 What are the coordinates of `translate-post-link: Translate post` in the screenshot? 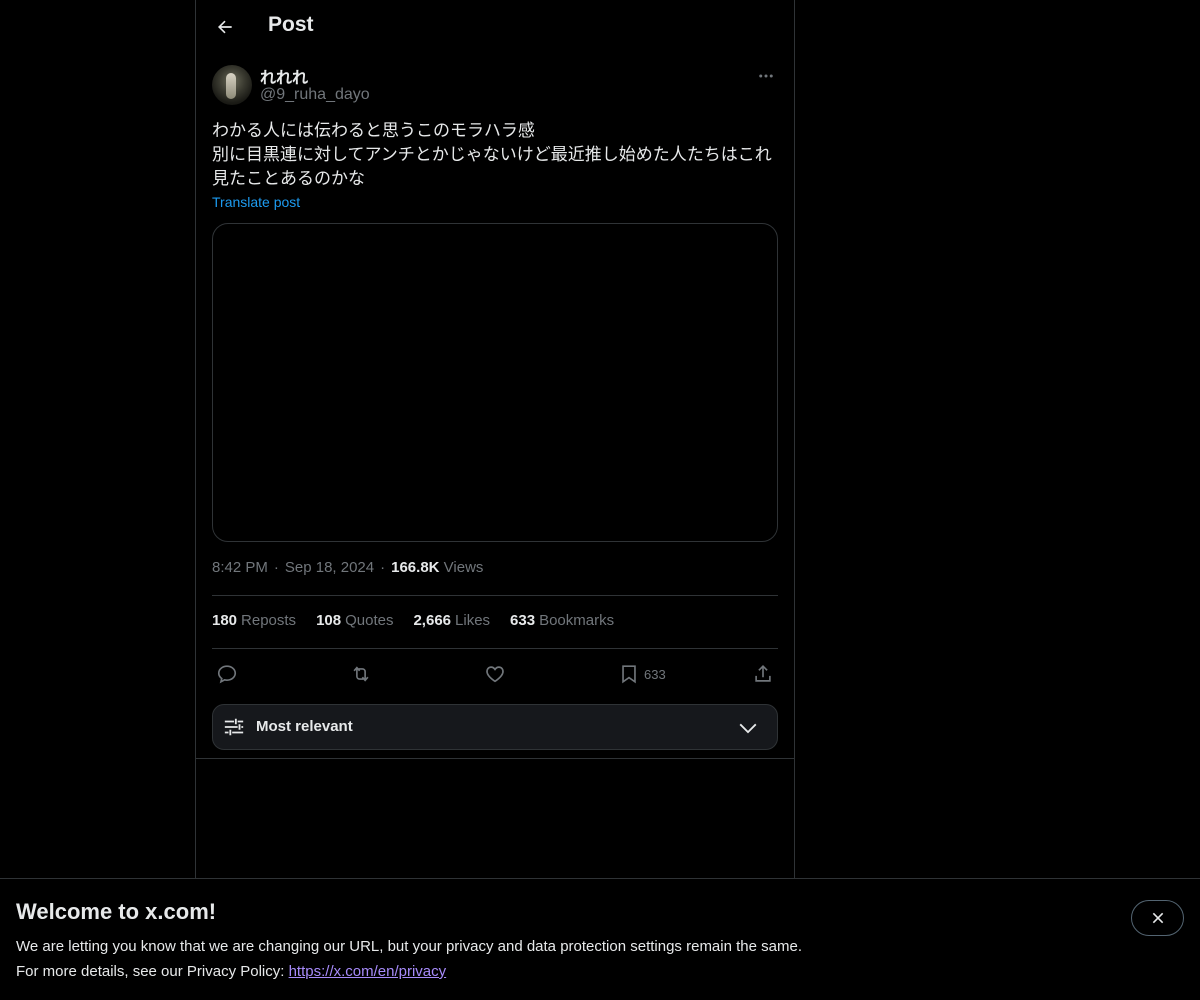 It's located at (256, 202).